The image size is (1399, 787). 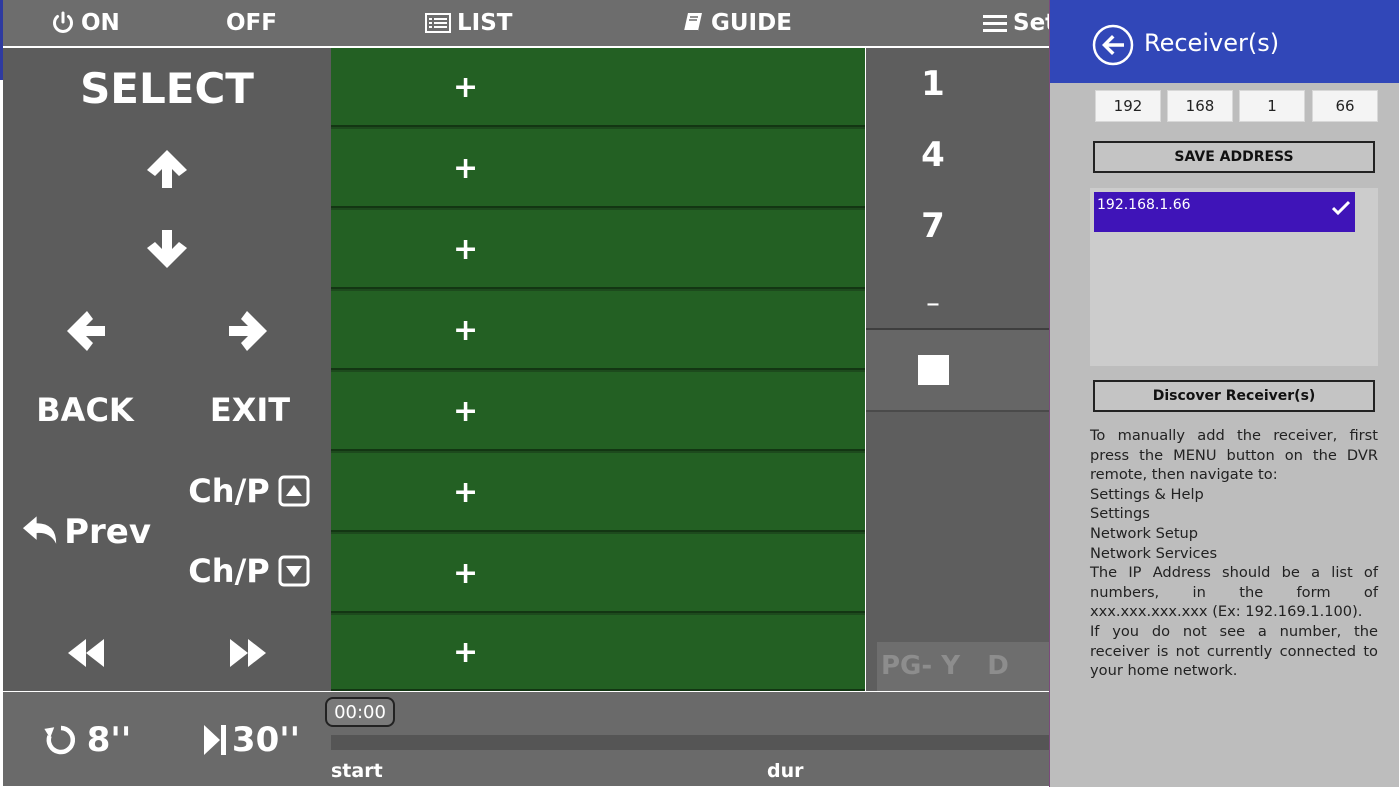 What do you see at coordinates (1154, 553) in the screenshot?
I see `help-line: Network Services` at bounding box center [1154, 553].